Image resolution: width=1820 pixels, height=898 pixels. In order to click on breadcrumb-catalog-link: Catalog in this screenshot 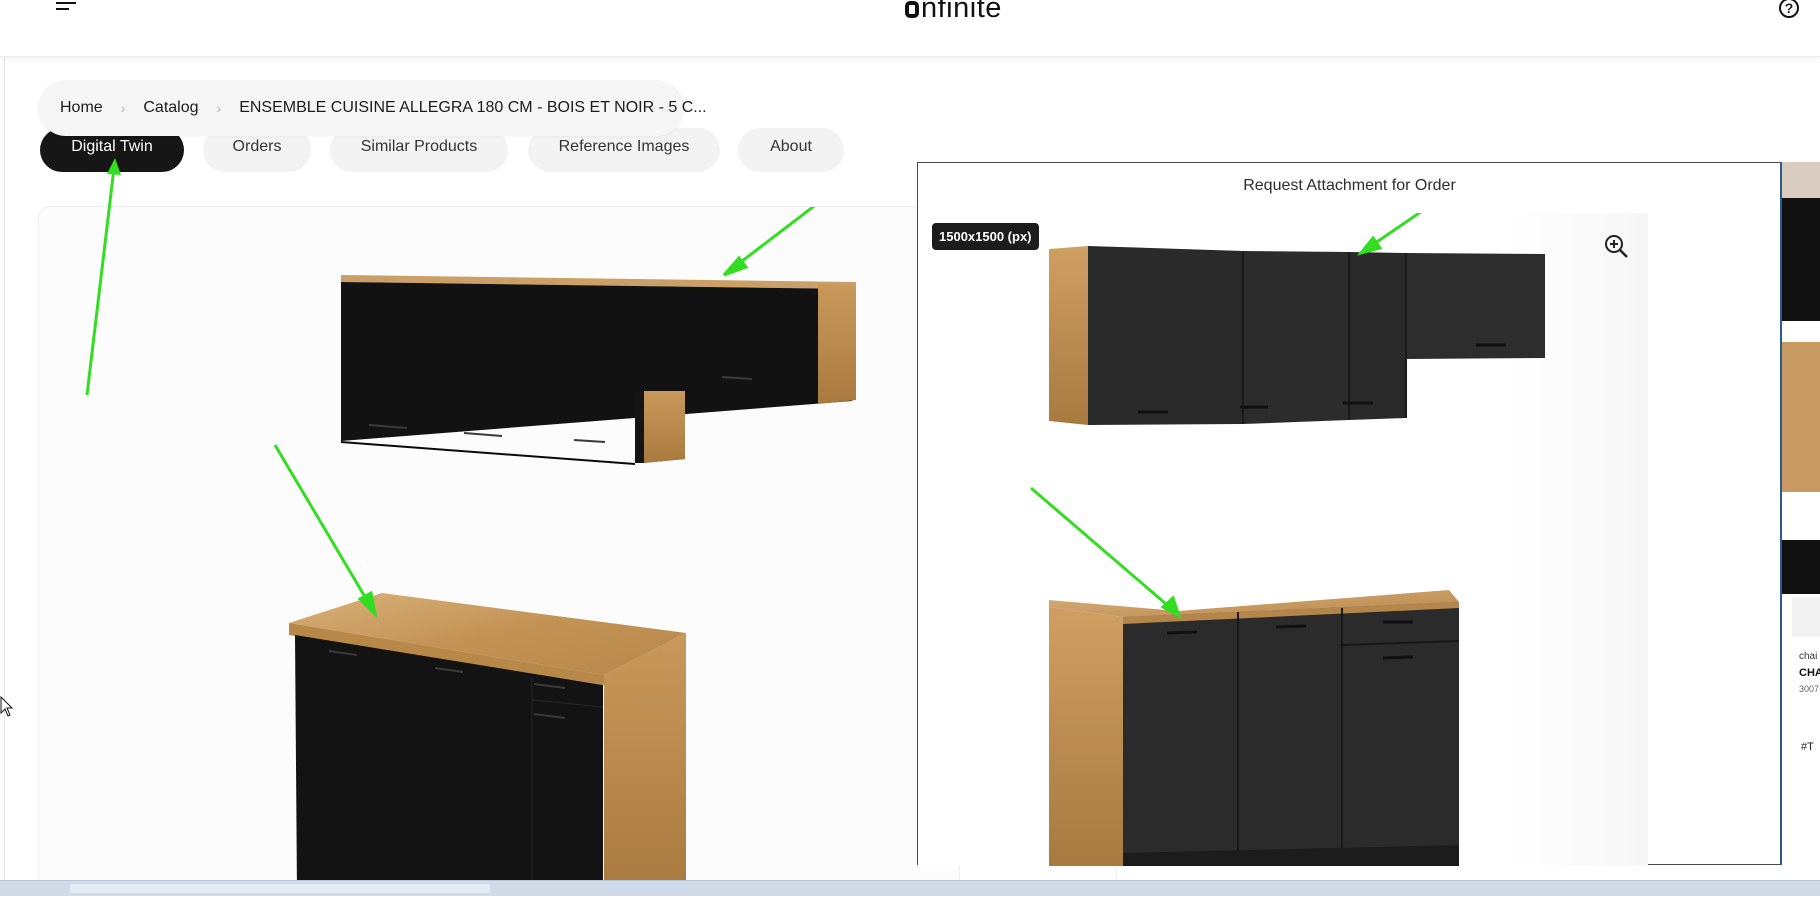, I will do `click(170, 108)`.